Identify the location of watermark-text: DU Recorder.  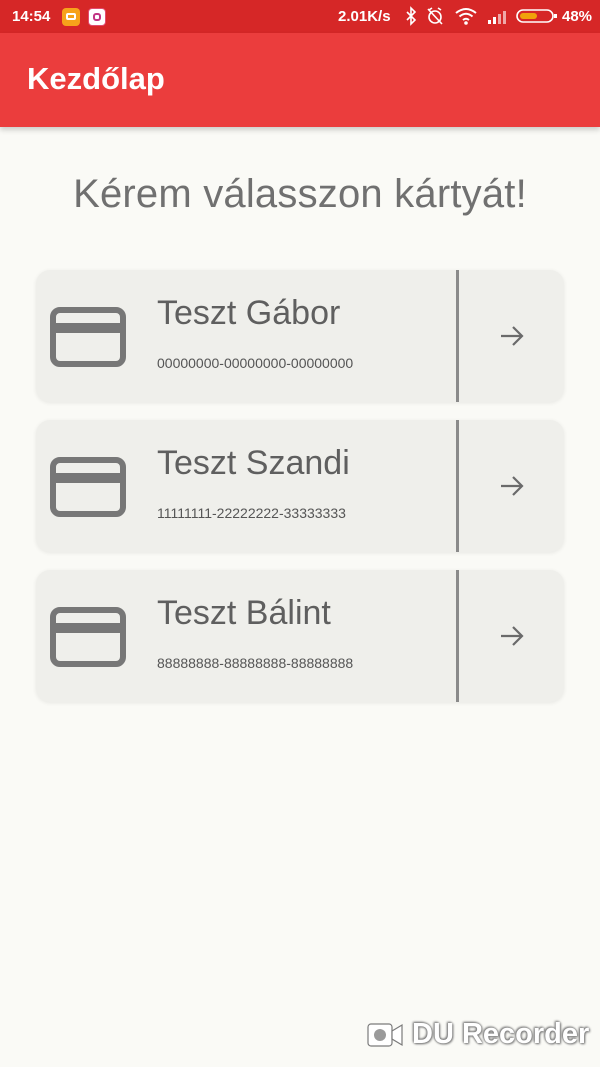
(501, 1034).